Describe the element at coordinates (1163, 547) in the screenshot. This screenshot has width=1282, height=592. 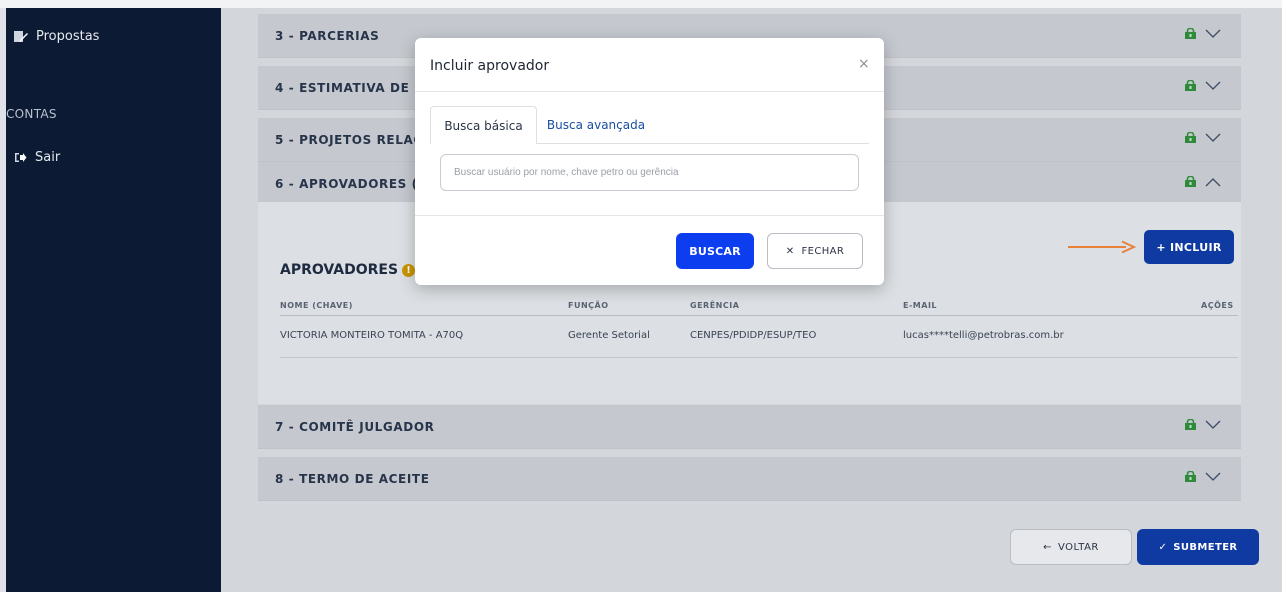
I see `check-icon: ✓` at that location.